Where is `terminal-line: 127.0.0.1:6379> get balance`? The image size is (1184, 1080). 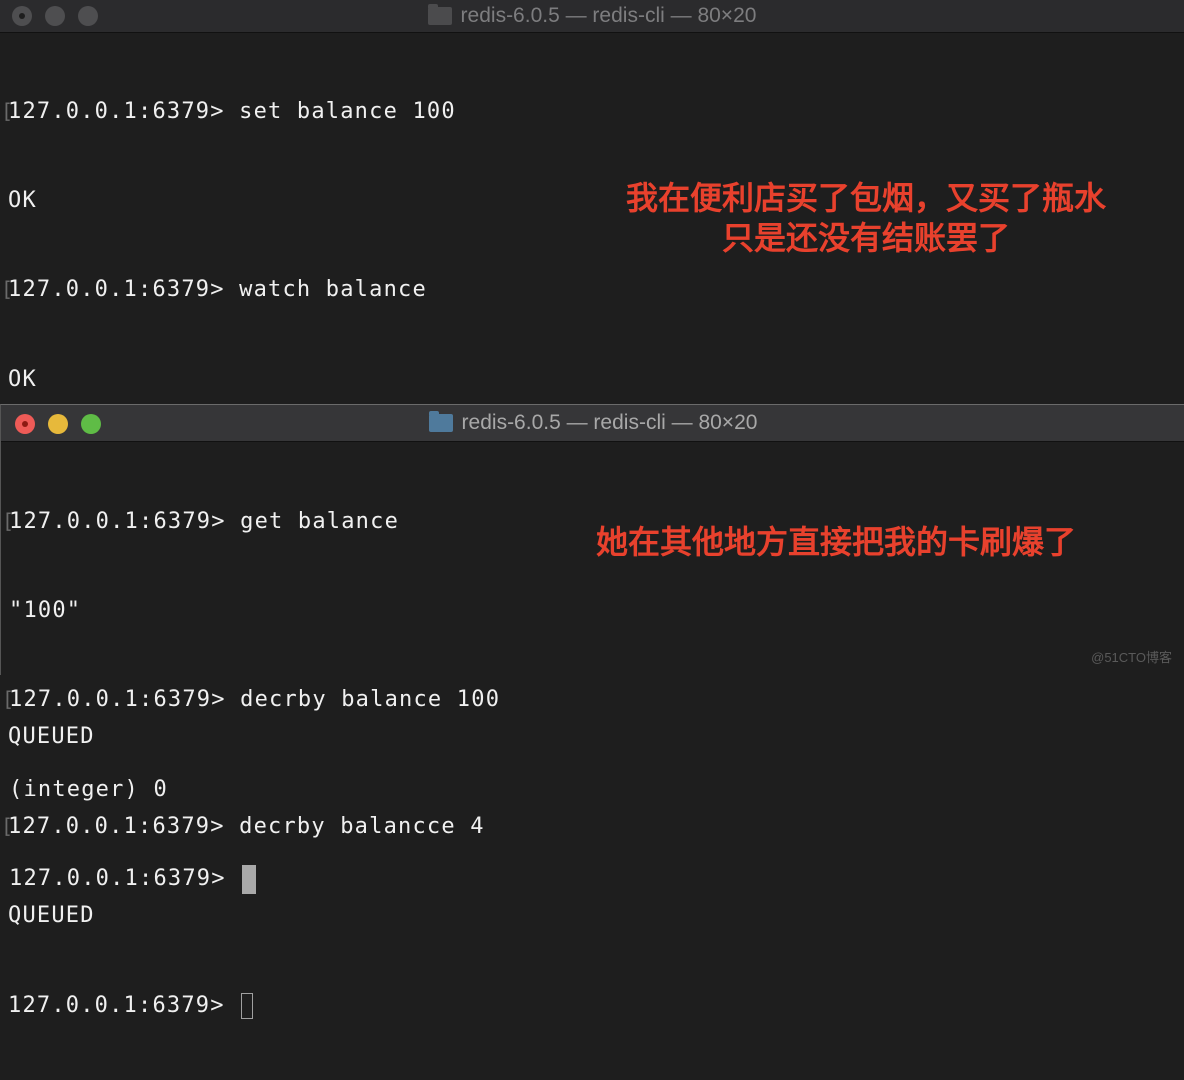
terminal-line: 127.0.0.1:6379> get balance is located at coordinates (251, 522).